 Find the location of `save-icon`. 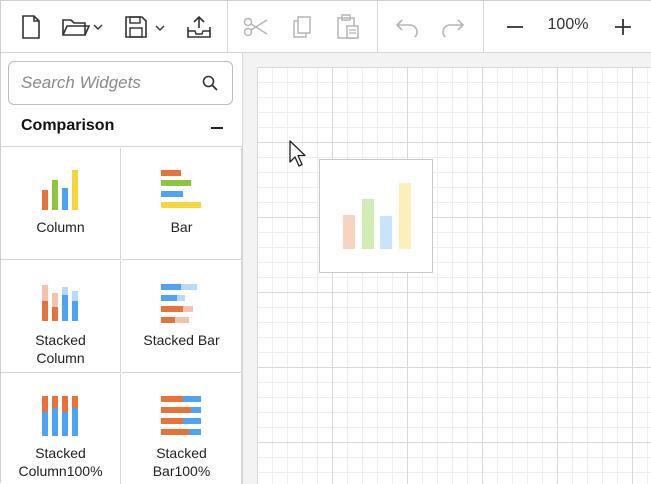

save-icon is located at coordinates (145, 26).